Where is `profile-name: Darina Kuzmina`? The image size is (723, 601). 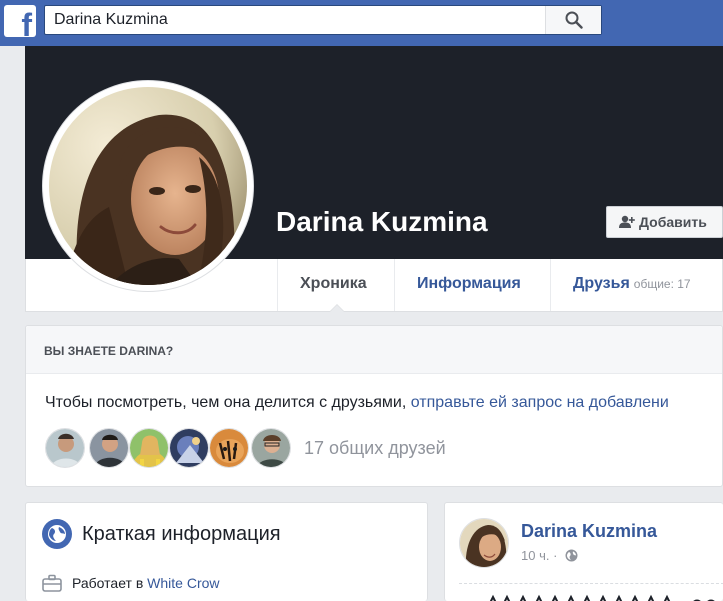
profile-name: Darina Kuzmina is located at coordinates (382, 222).